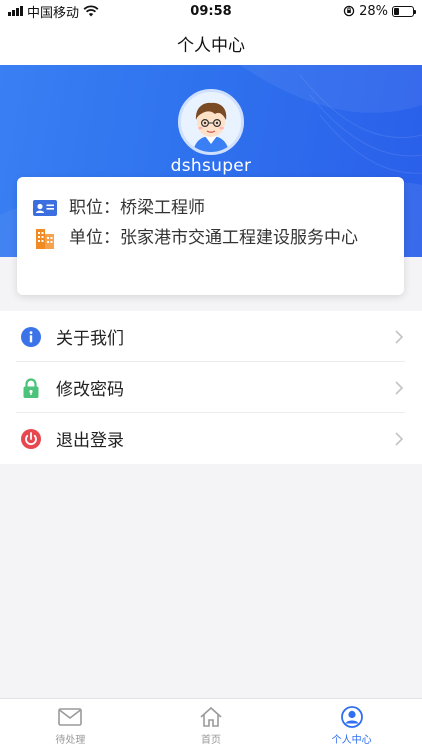 The height and width of the screenshot is (750, 422). What do you see at coordinates (211, 336) in the screenshot?
I see `menu-item-about: 关于我们` at bounding box center [211, 336].